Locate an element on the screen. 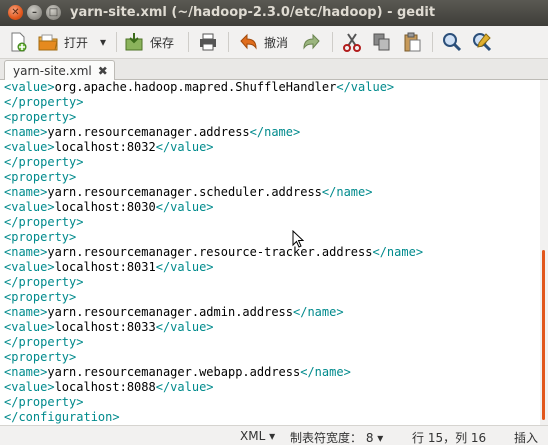  paste-icon is located at coordinates (412, 42).